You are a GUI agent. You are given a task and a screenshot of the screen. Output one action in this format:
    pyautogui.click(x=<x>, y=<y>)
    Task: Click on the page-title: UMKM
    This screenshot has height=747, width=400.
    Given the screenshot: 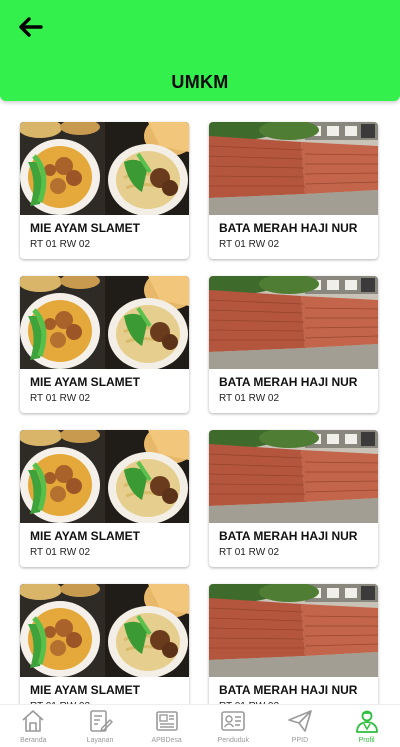 What is the action you would take?
    pyautogui.click(x=200, y=82)
    